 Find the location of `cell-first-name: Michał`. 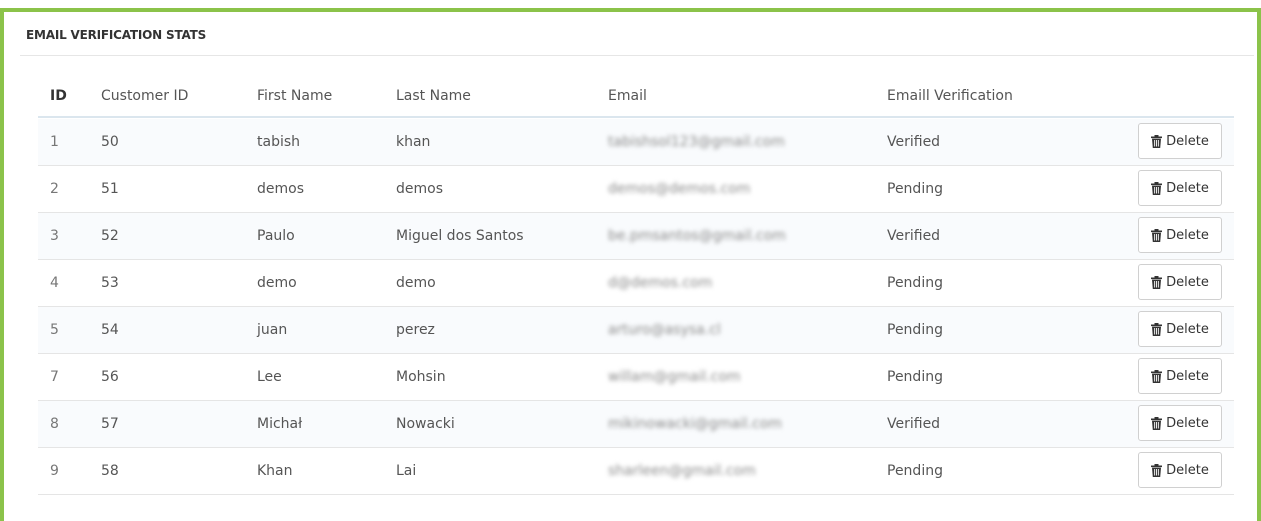

cell-first-name: Michał is located at coordinates (280, 424).